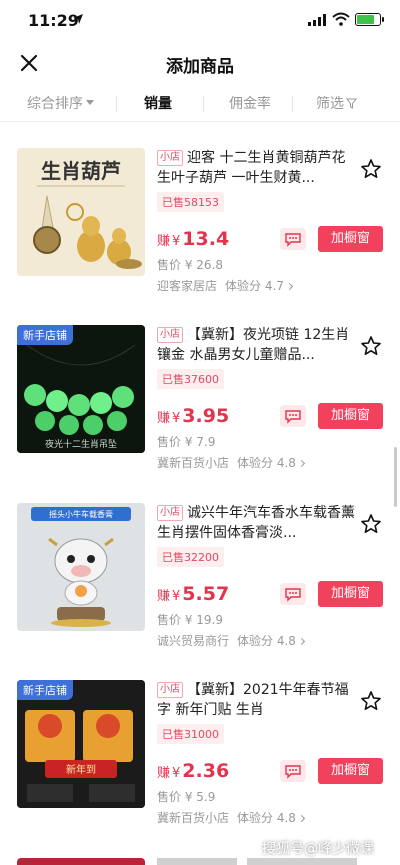 This screenshot has height=865, width=400. I want to click on sort-filter: 筛选, so click(336, 103).